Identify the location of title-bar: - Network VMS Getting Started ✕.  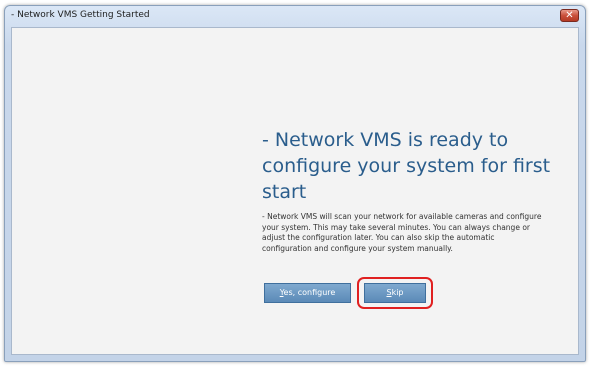
(295, 17).